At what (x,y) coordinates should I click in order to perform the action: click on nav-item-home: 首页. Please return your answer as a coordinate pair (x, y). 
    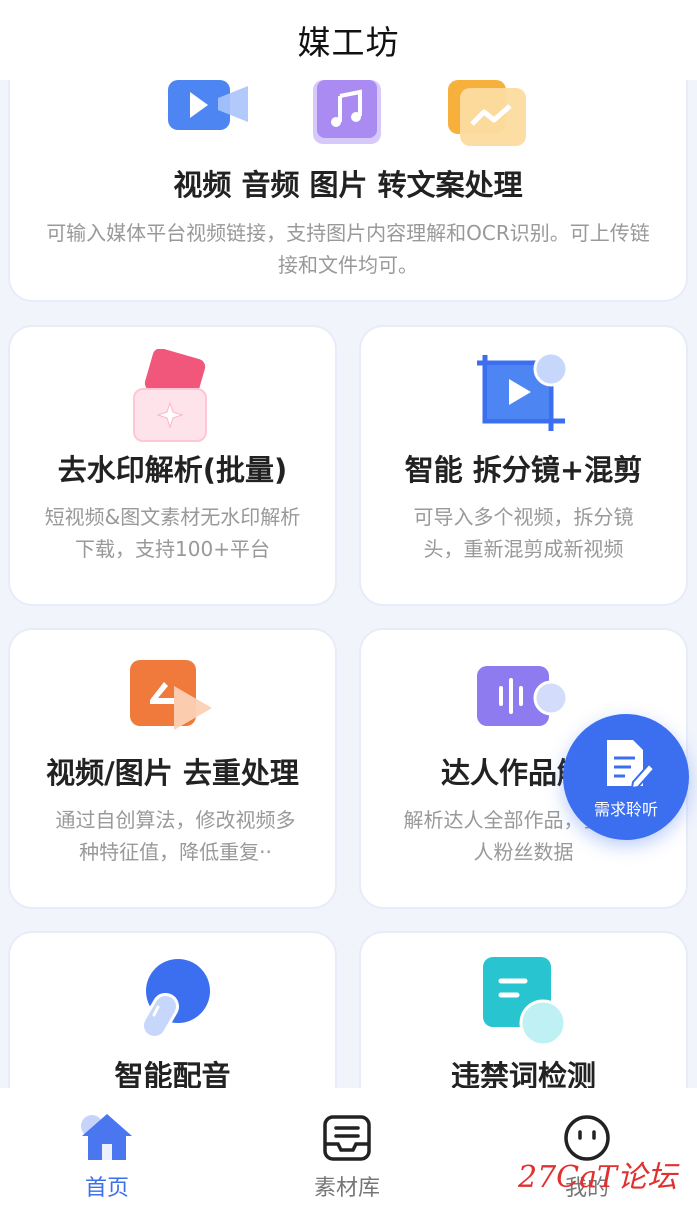
    Looking at the image, I should click on (107, 1149).